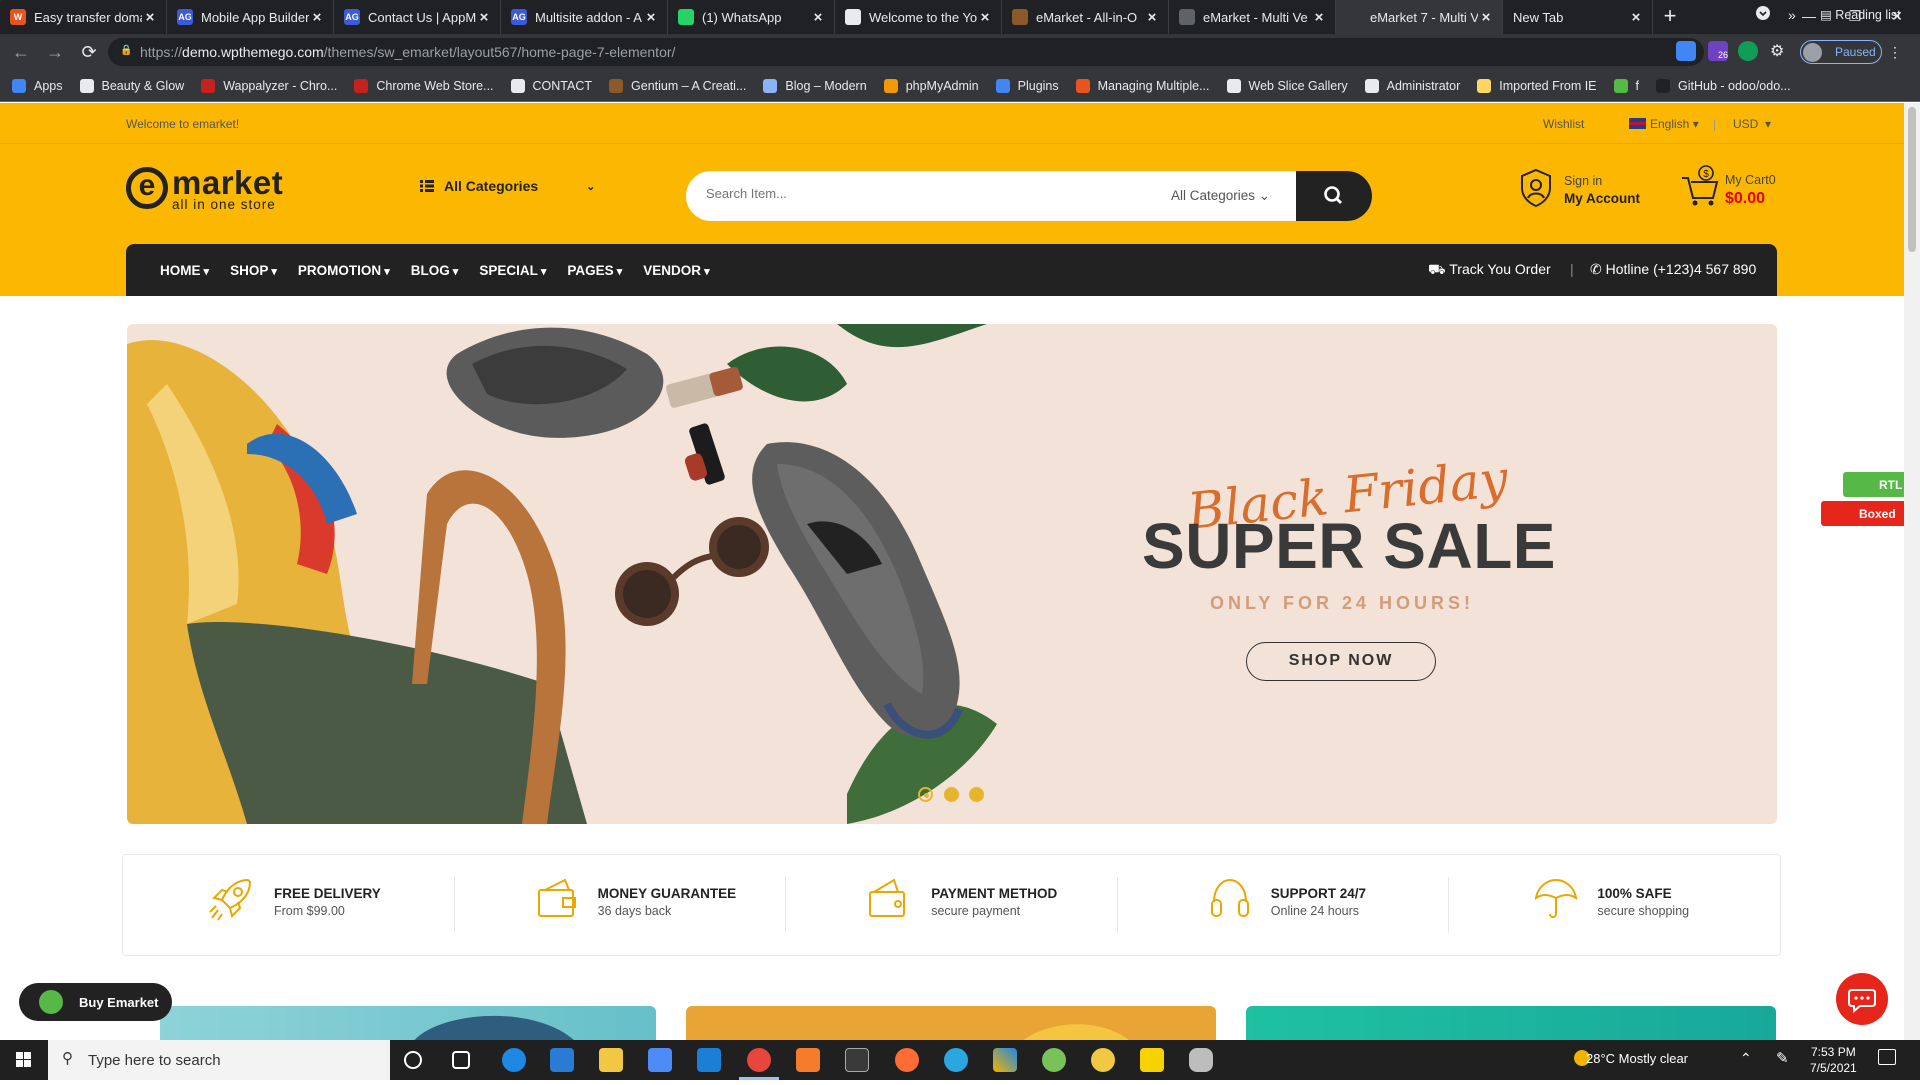 This screenshot has width=1920, height=1085. Describe the element at coordinates (918, 17) in the screenshot. I see `browser-tab: Welcome to the Yo ×` at that location.